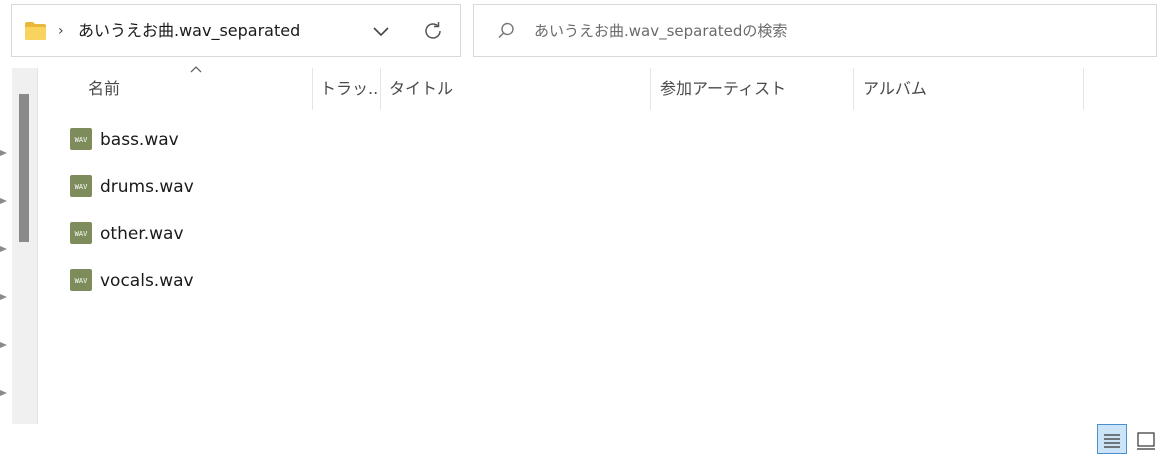  I want to click on column-header-name: 名前, so click(199, 89).